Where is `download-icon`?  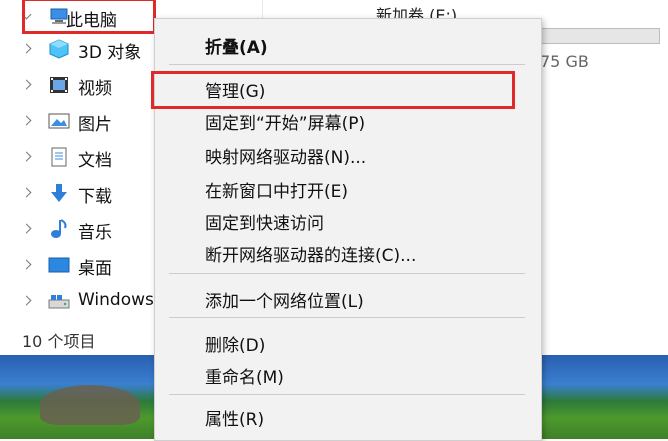
download-icon is located at coordinates (59, 193).